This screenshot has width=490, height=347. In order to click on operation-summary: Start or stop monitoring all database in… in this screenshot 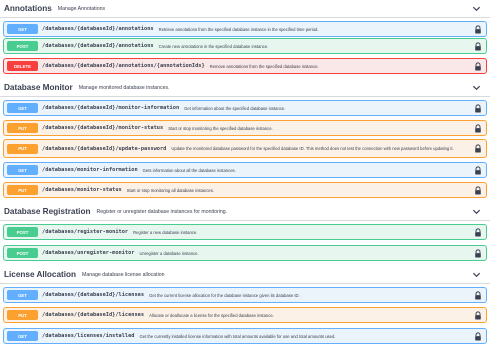, I will do `click(170, 190)`.